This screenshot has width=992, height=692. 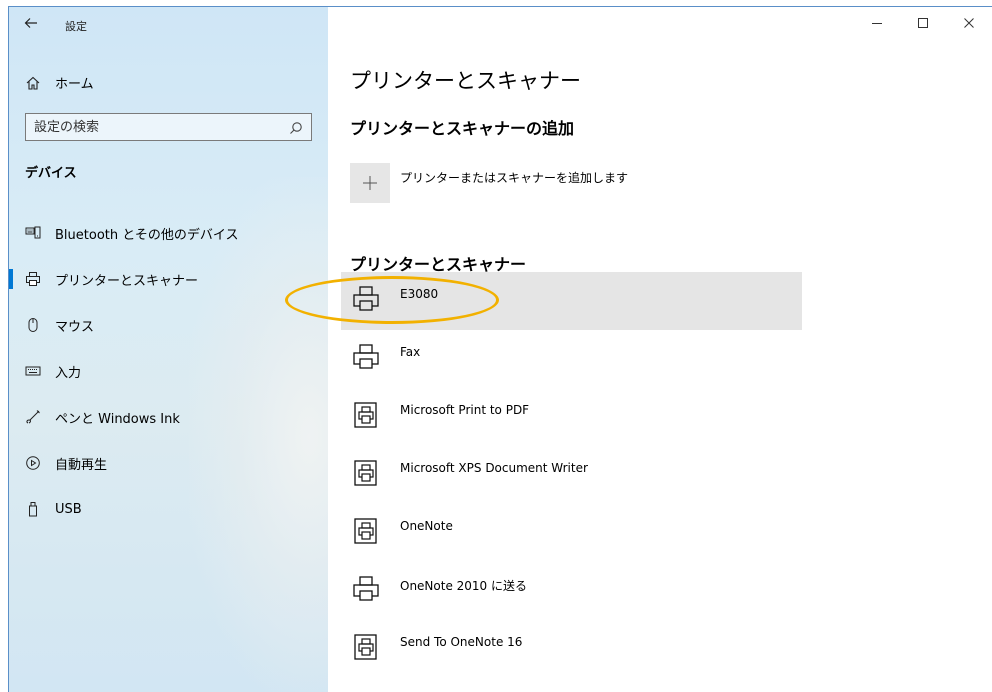 What do you see at coordinates (33, 509) in the screenshot?
I see `usb-icon` at bounding box center [33, 509].